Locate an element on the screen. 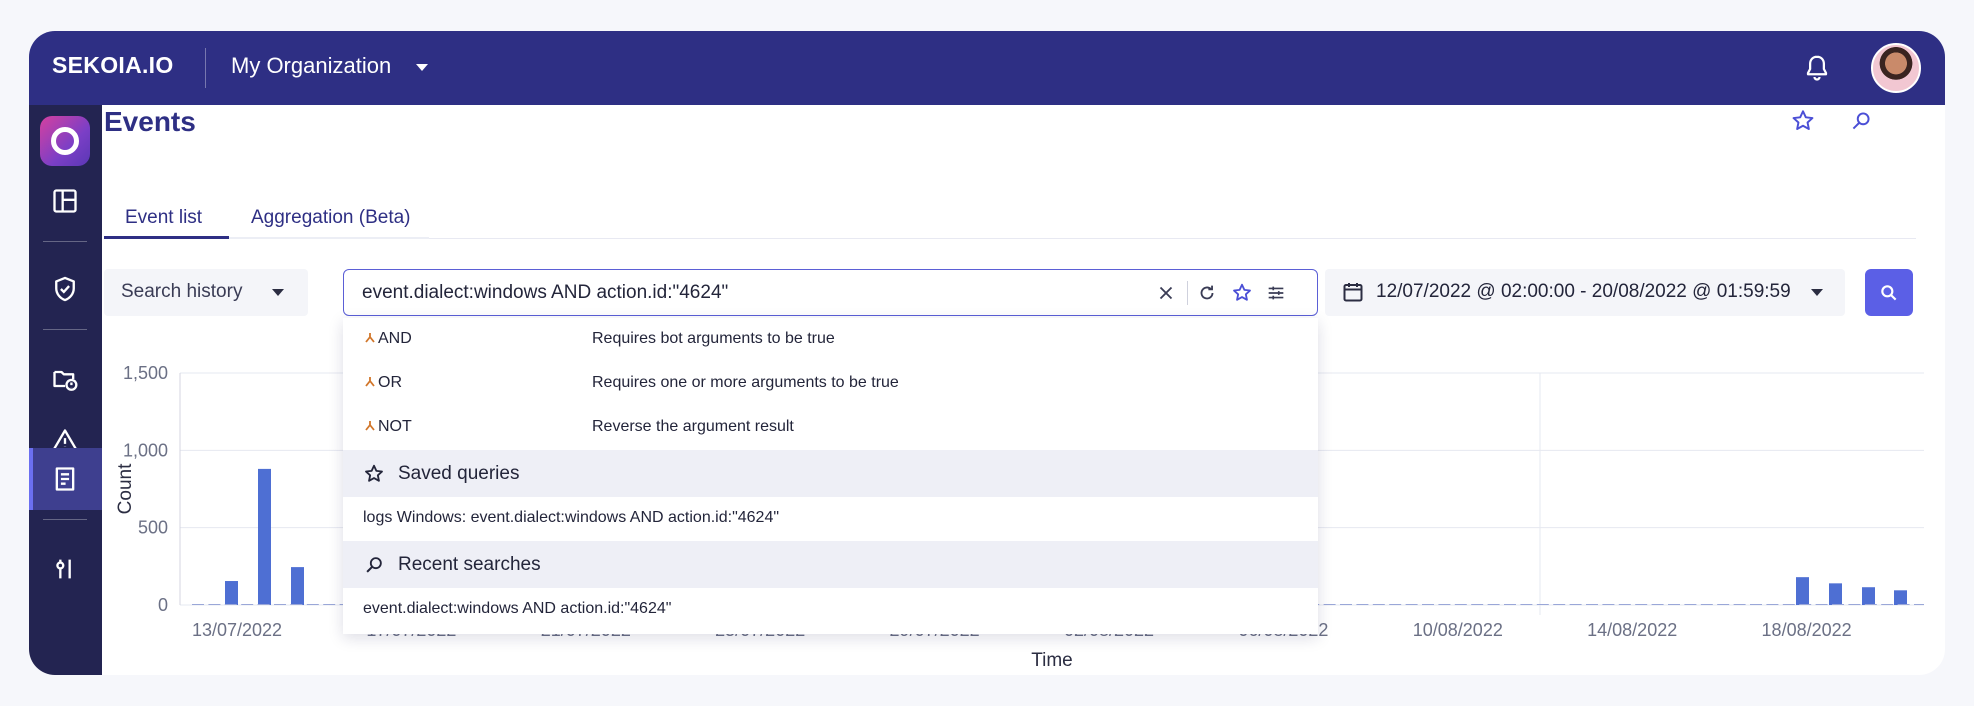  calendar-icon is located at coordinates (1353, 292).